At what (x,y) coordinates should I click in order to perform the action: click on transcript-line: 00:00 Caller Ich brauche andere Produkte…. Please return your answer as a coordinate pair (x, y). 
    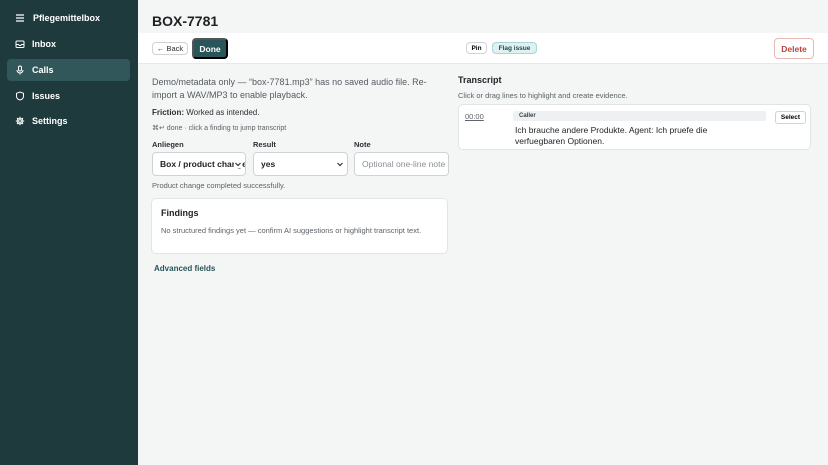
    Looking at the image, I should click on (634, 127).